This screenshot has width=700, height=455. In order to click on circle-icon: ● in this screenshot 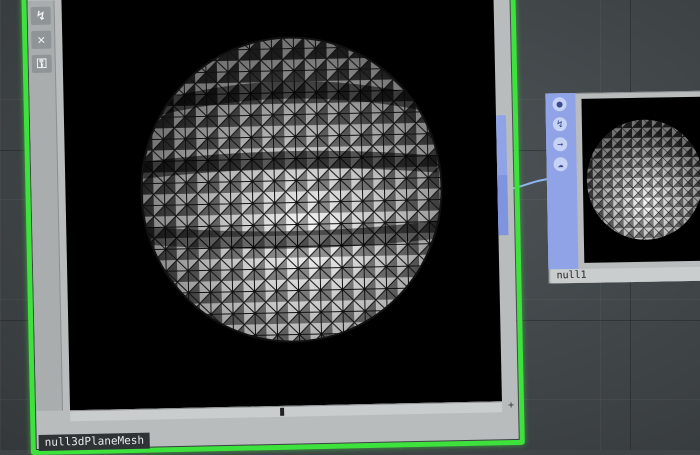, I will do `click(559, 104)`.